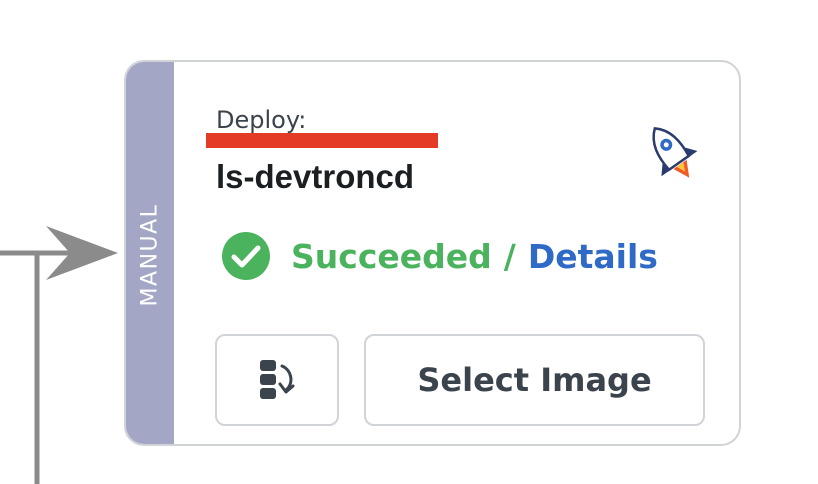 This screenshot has width=818, height=484. Describe the element at coordinates (315, 176) in the screenshot. I see `pipeline-name: ls-devtroncd` at that location.